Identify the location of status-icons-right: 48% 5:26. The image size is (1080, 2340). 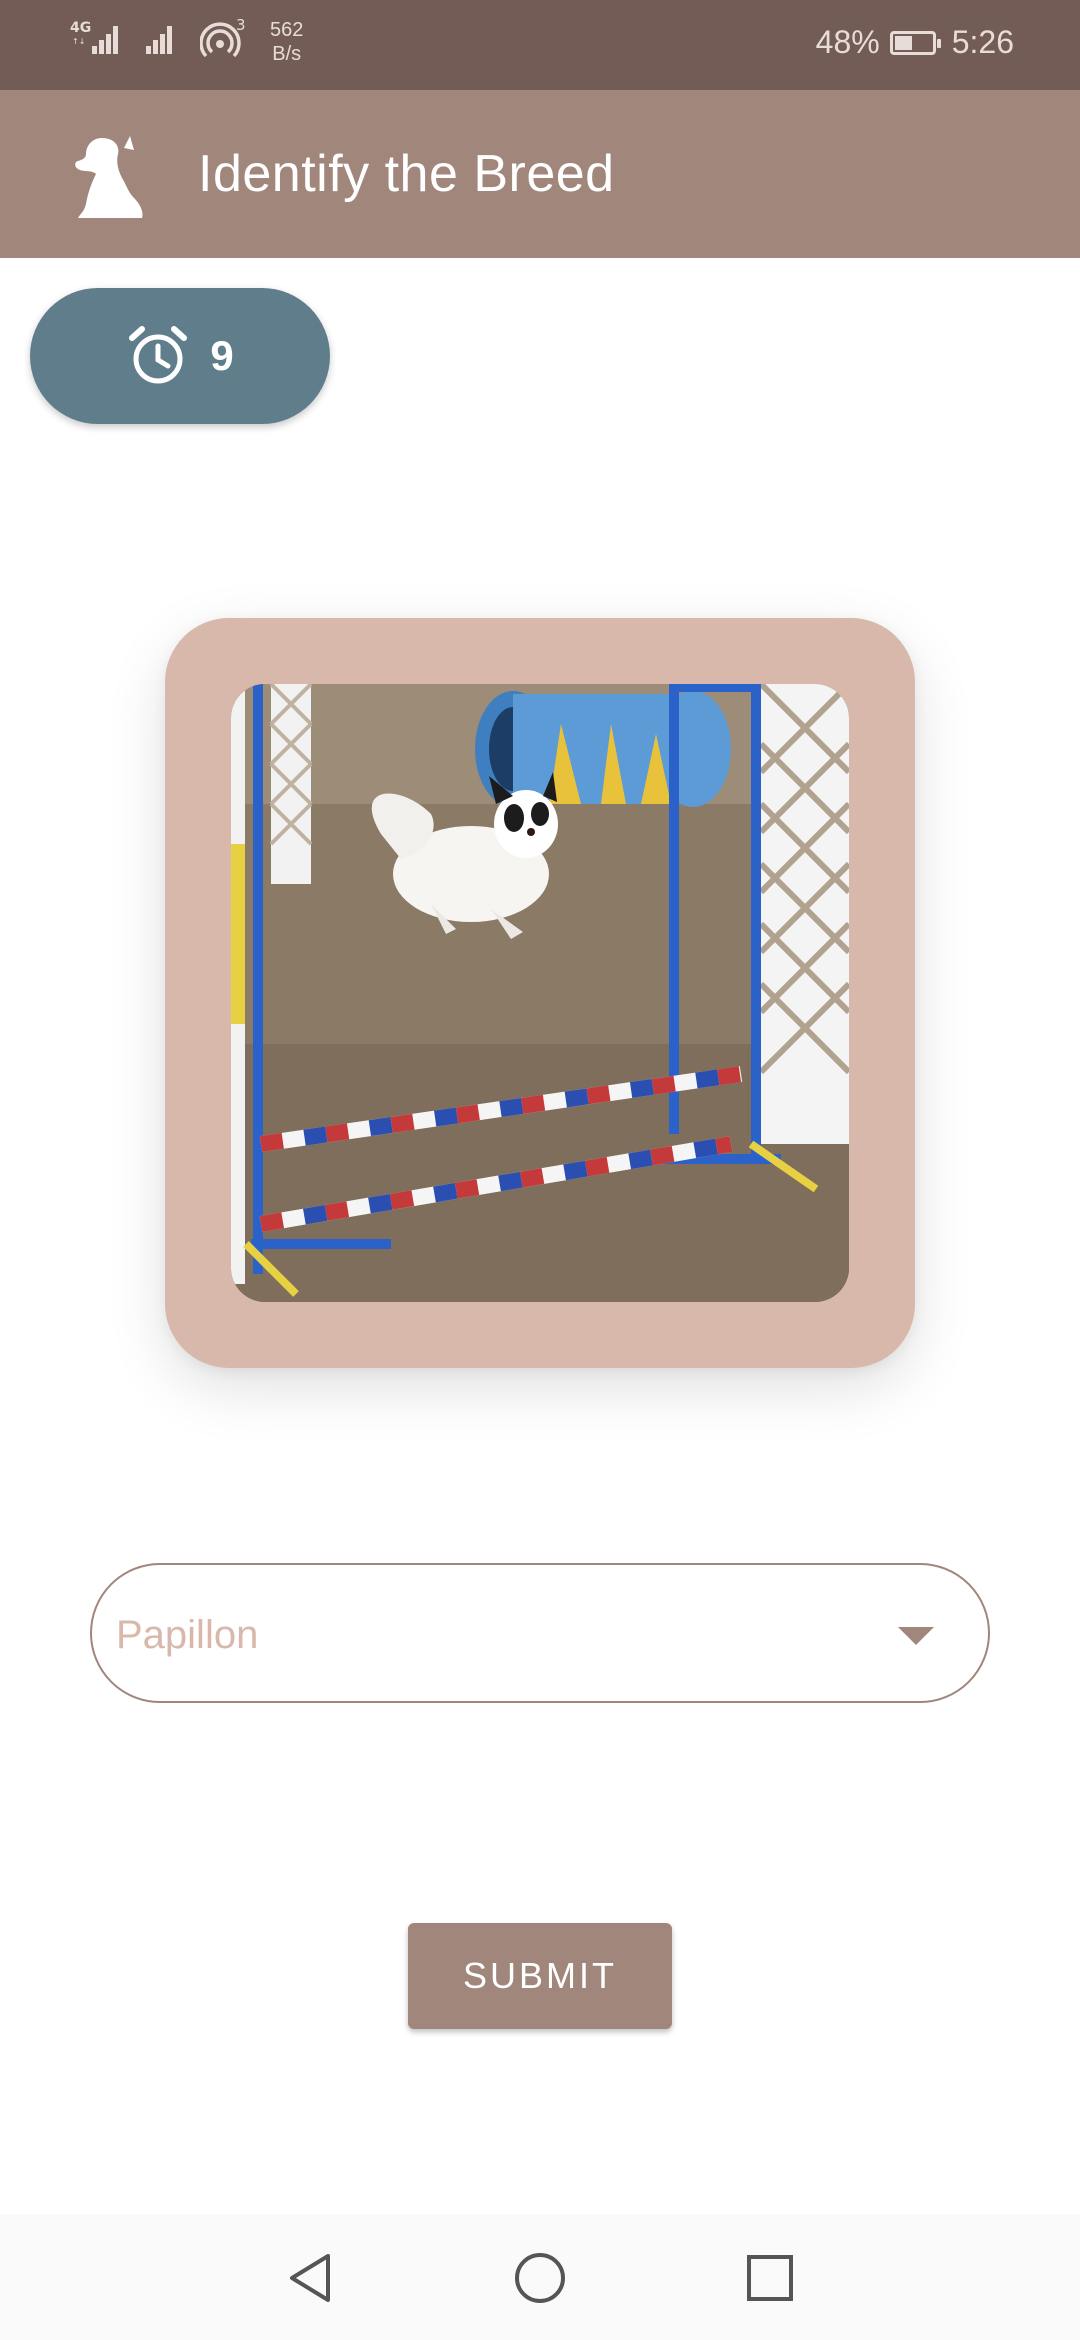
(915, 42).